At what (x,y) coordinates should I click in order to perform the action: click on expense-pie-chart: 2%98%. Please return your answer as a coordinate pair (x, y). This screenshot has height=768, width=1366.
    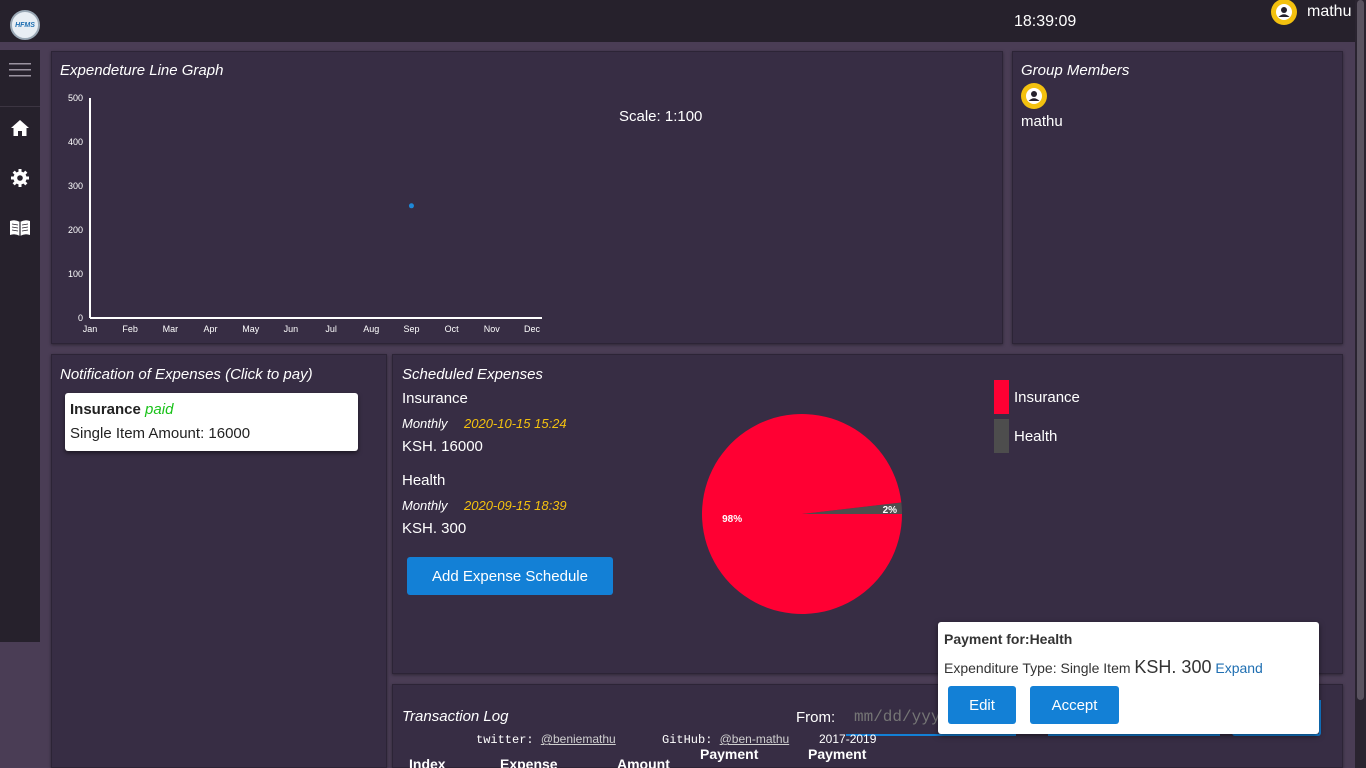
    Looking at the image, I should click on (802, 514).